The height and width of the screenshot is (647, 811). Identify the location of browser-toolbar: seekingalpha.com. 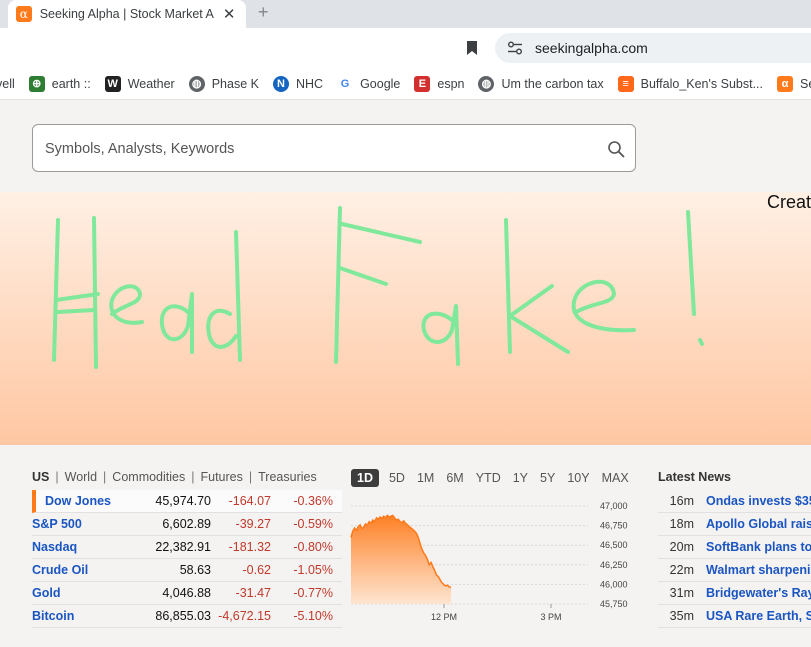
(405, 48).